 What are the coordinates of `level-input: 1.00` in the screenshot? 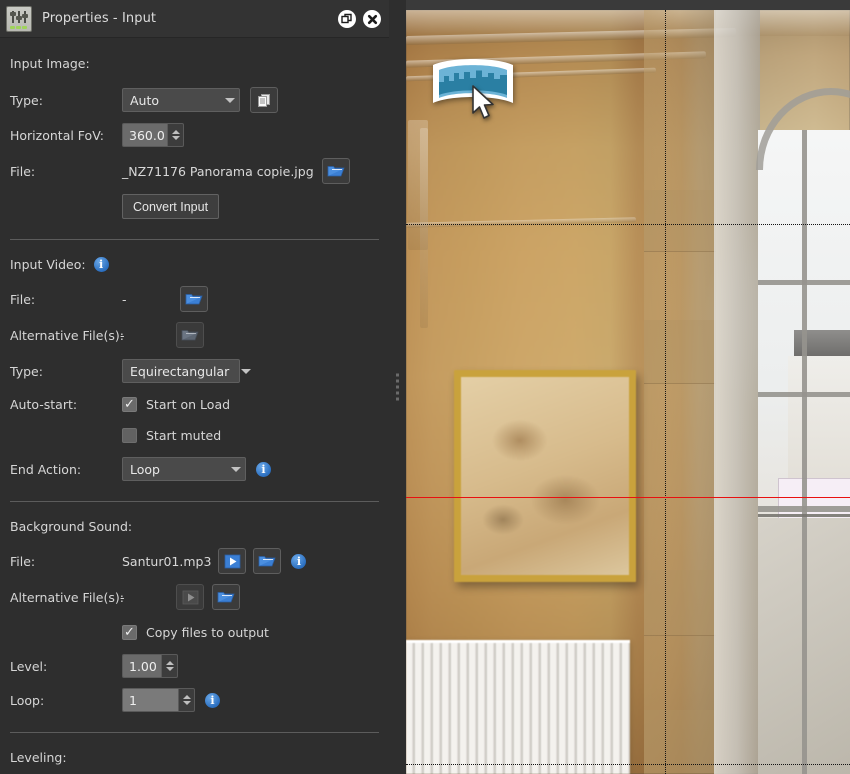 It's located at (141, 666).